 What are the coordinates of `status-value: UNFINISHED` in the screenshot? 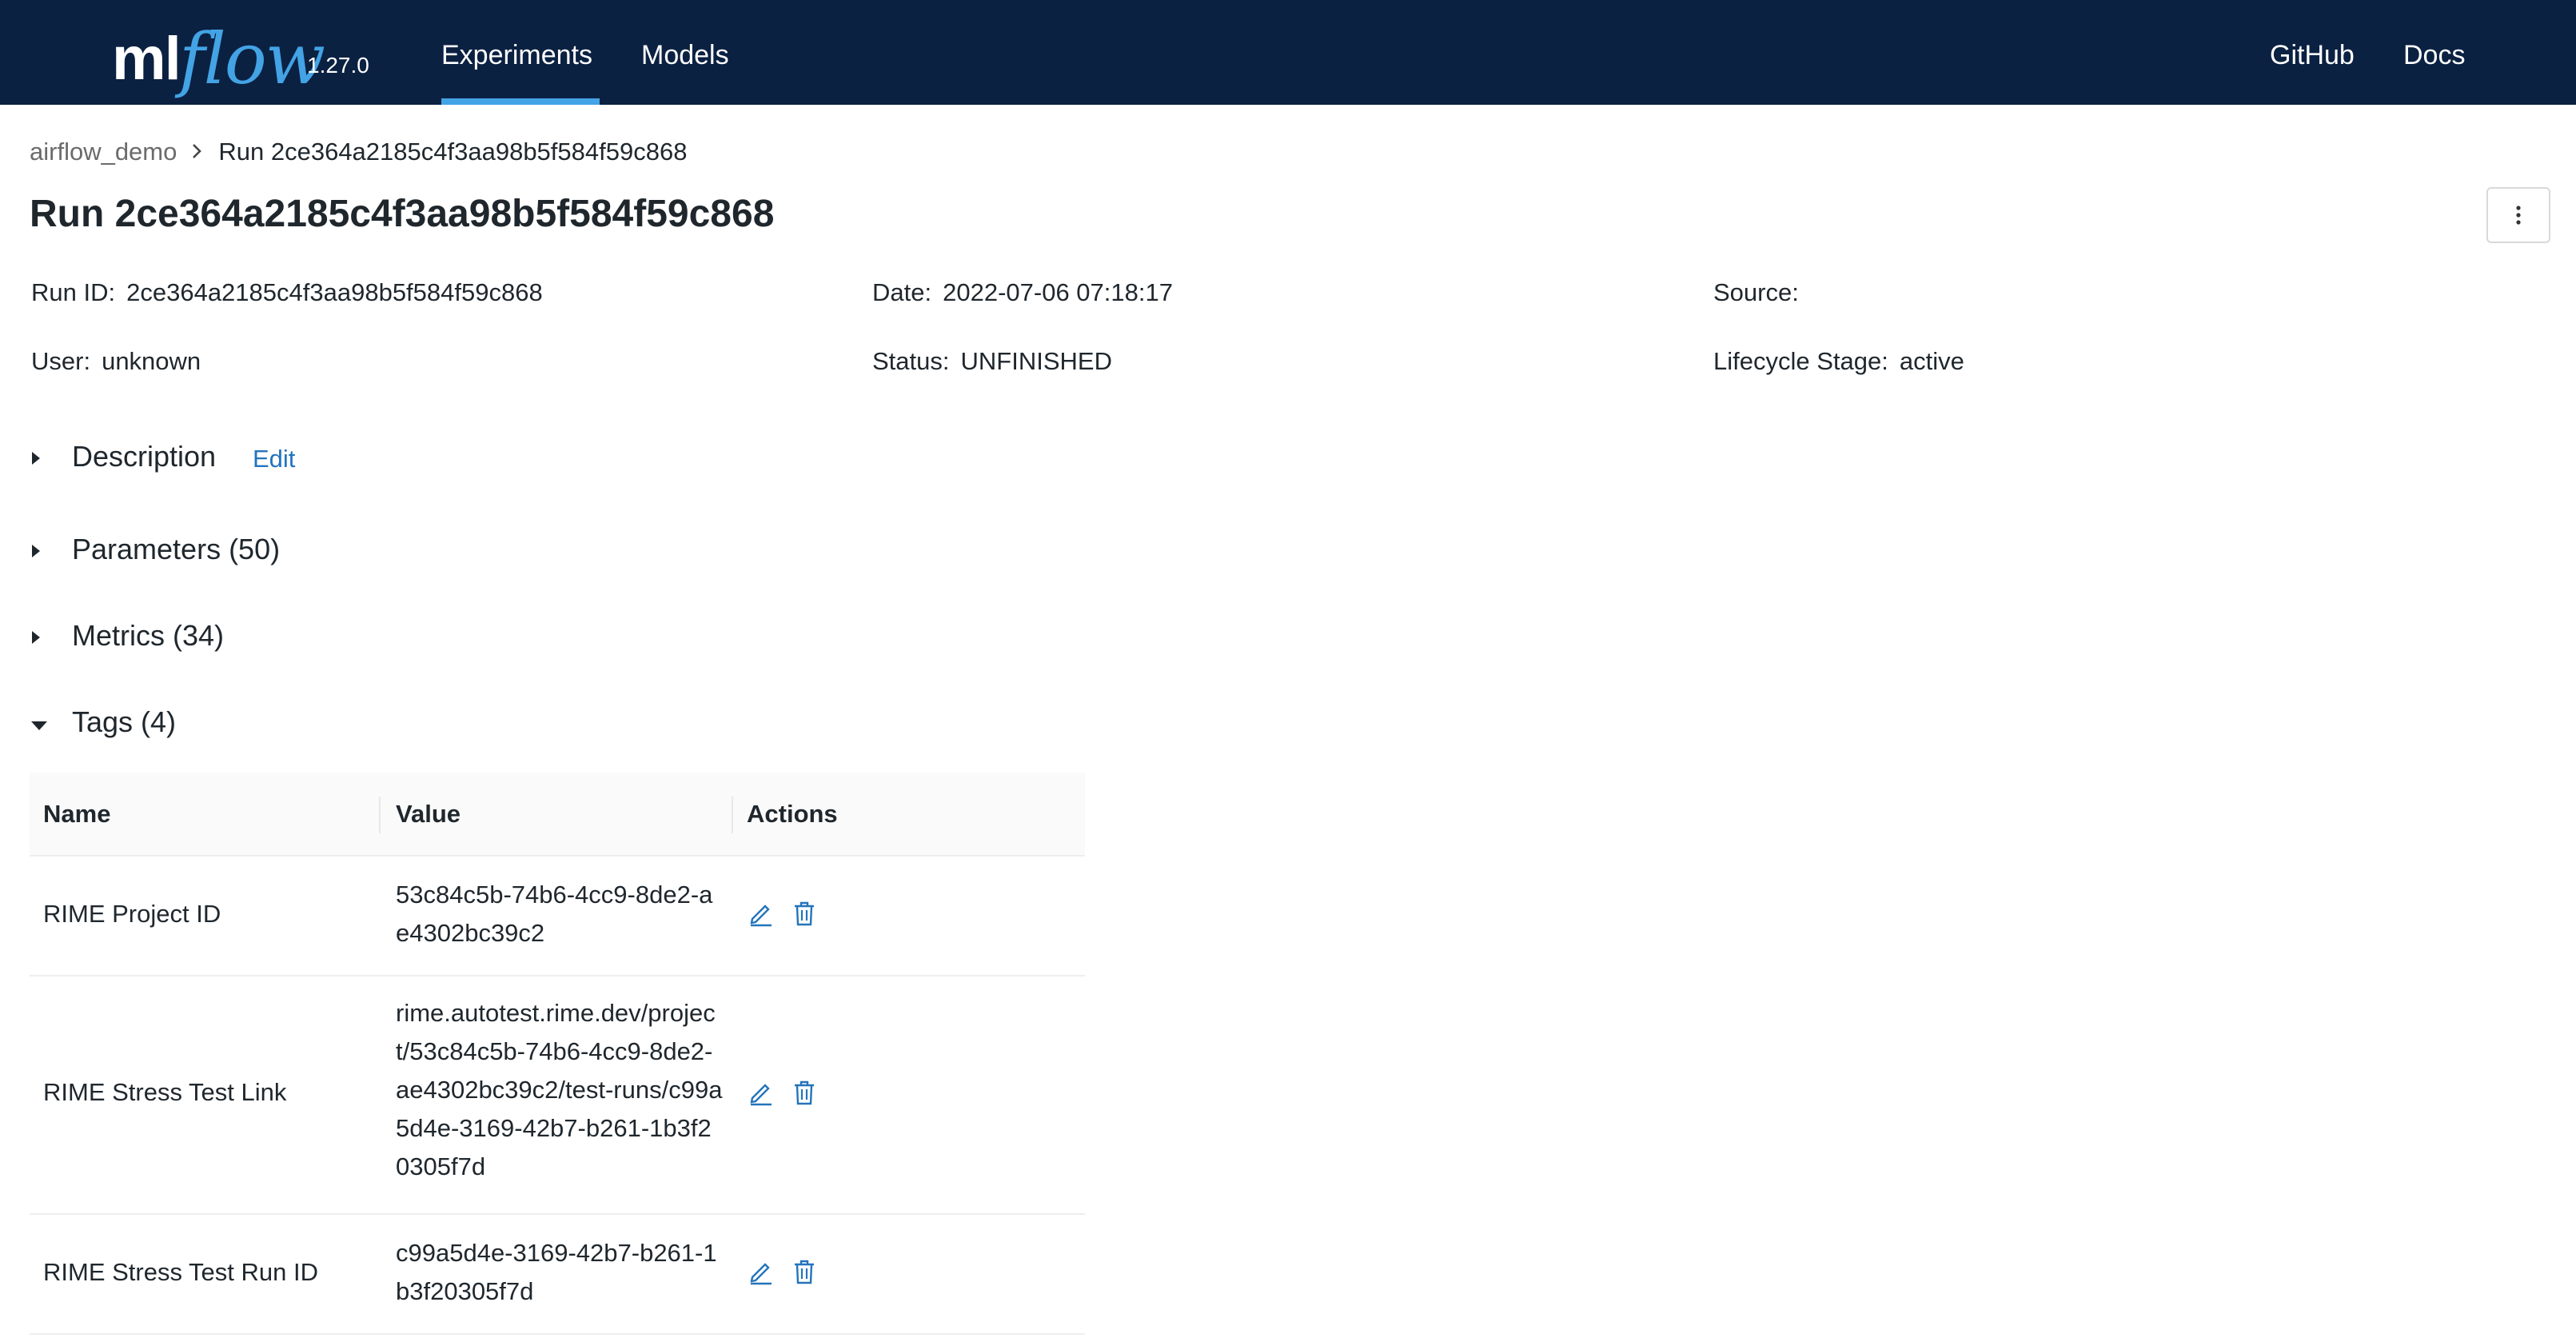 It's located at (1036, 361).